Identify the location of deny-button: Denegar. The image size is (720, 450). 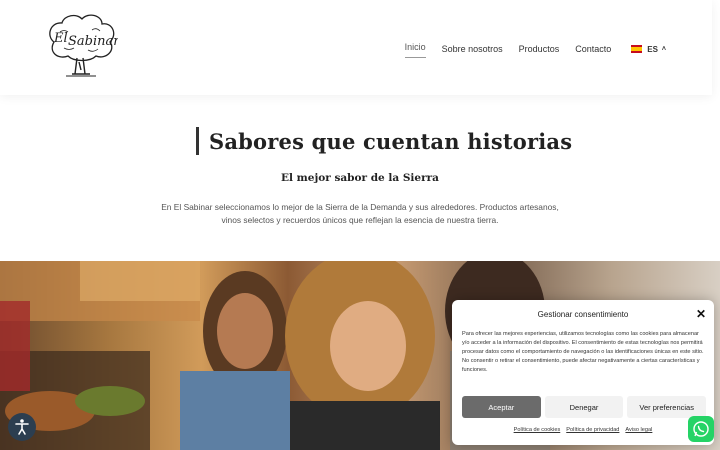
(584, 407).